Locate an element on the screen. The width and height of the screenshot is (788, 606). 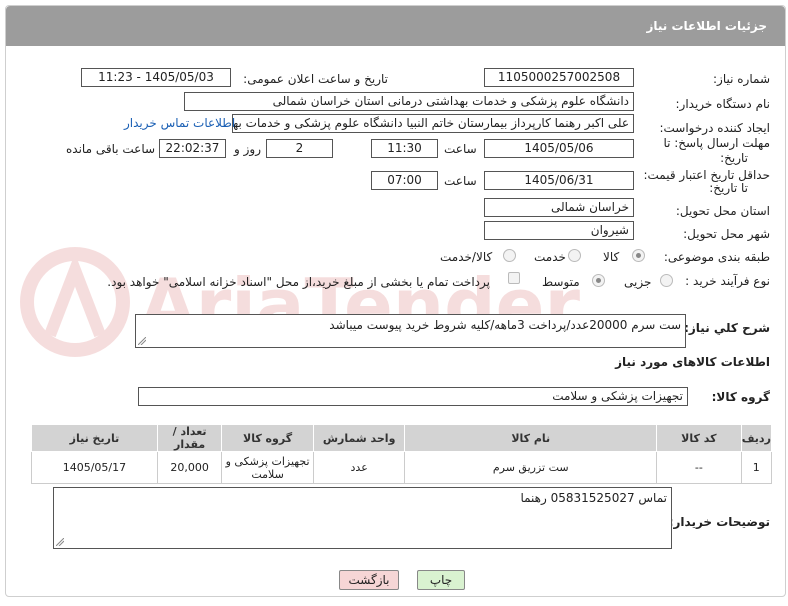
goods-group-label: گروه کالا: is located at coordinates (740, 397).